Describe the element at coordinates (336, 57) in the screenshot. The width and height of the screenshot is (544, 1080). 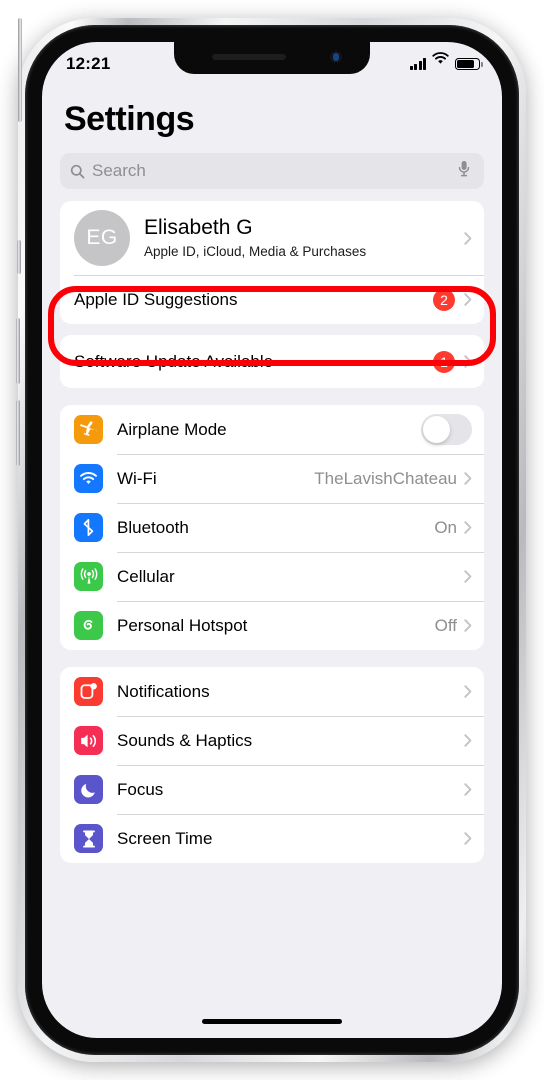
I see `front-camera-icon` at that location.